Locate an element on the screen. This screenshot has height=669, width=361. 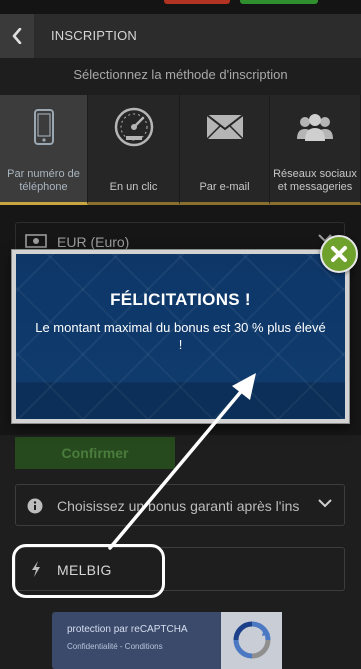
bonus-select-placeholder: Choisissez un bonus garanti après l'ins is located at coordinates (178, 506).